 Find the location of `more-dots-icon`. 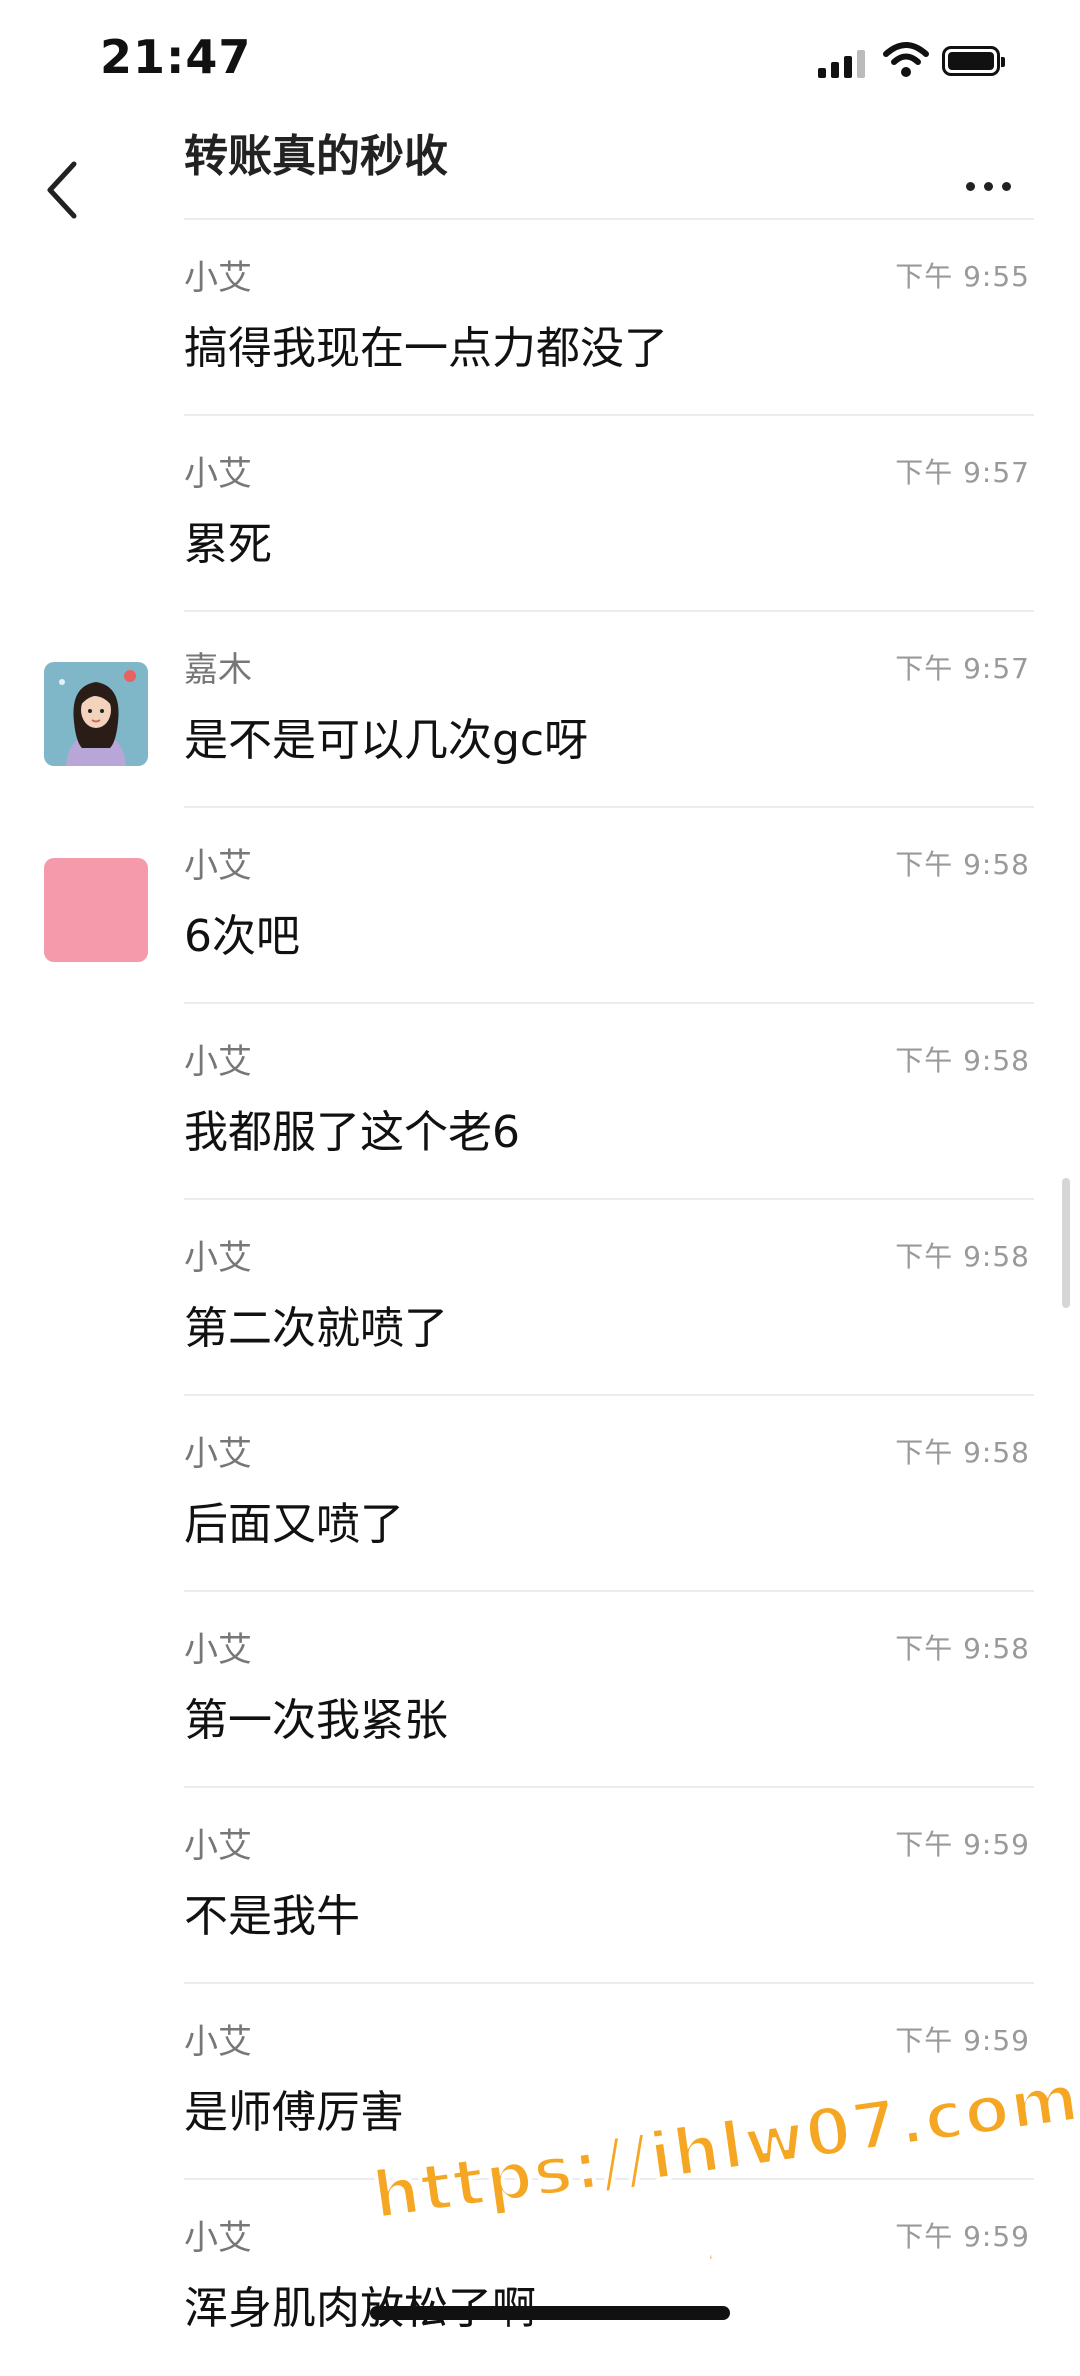

more-dots-icon is located at coordinates (970, 186).